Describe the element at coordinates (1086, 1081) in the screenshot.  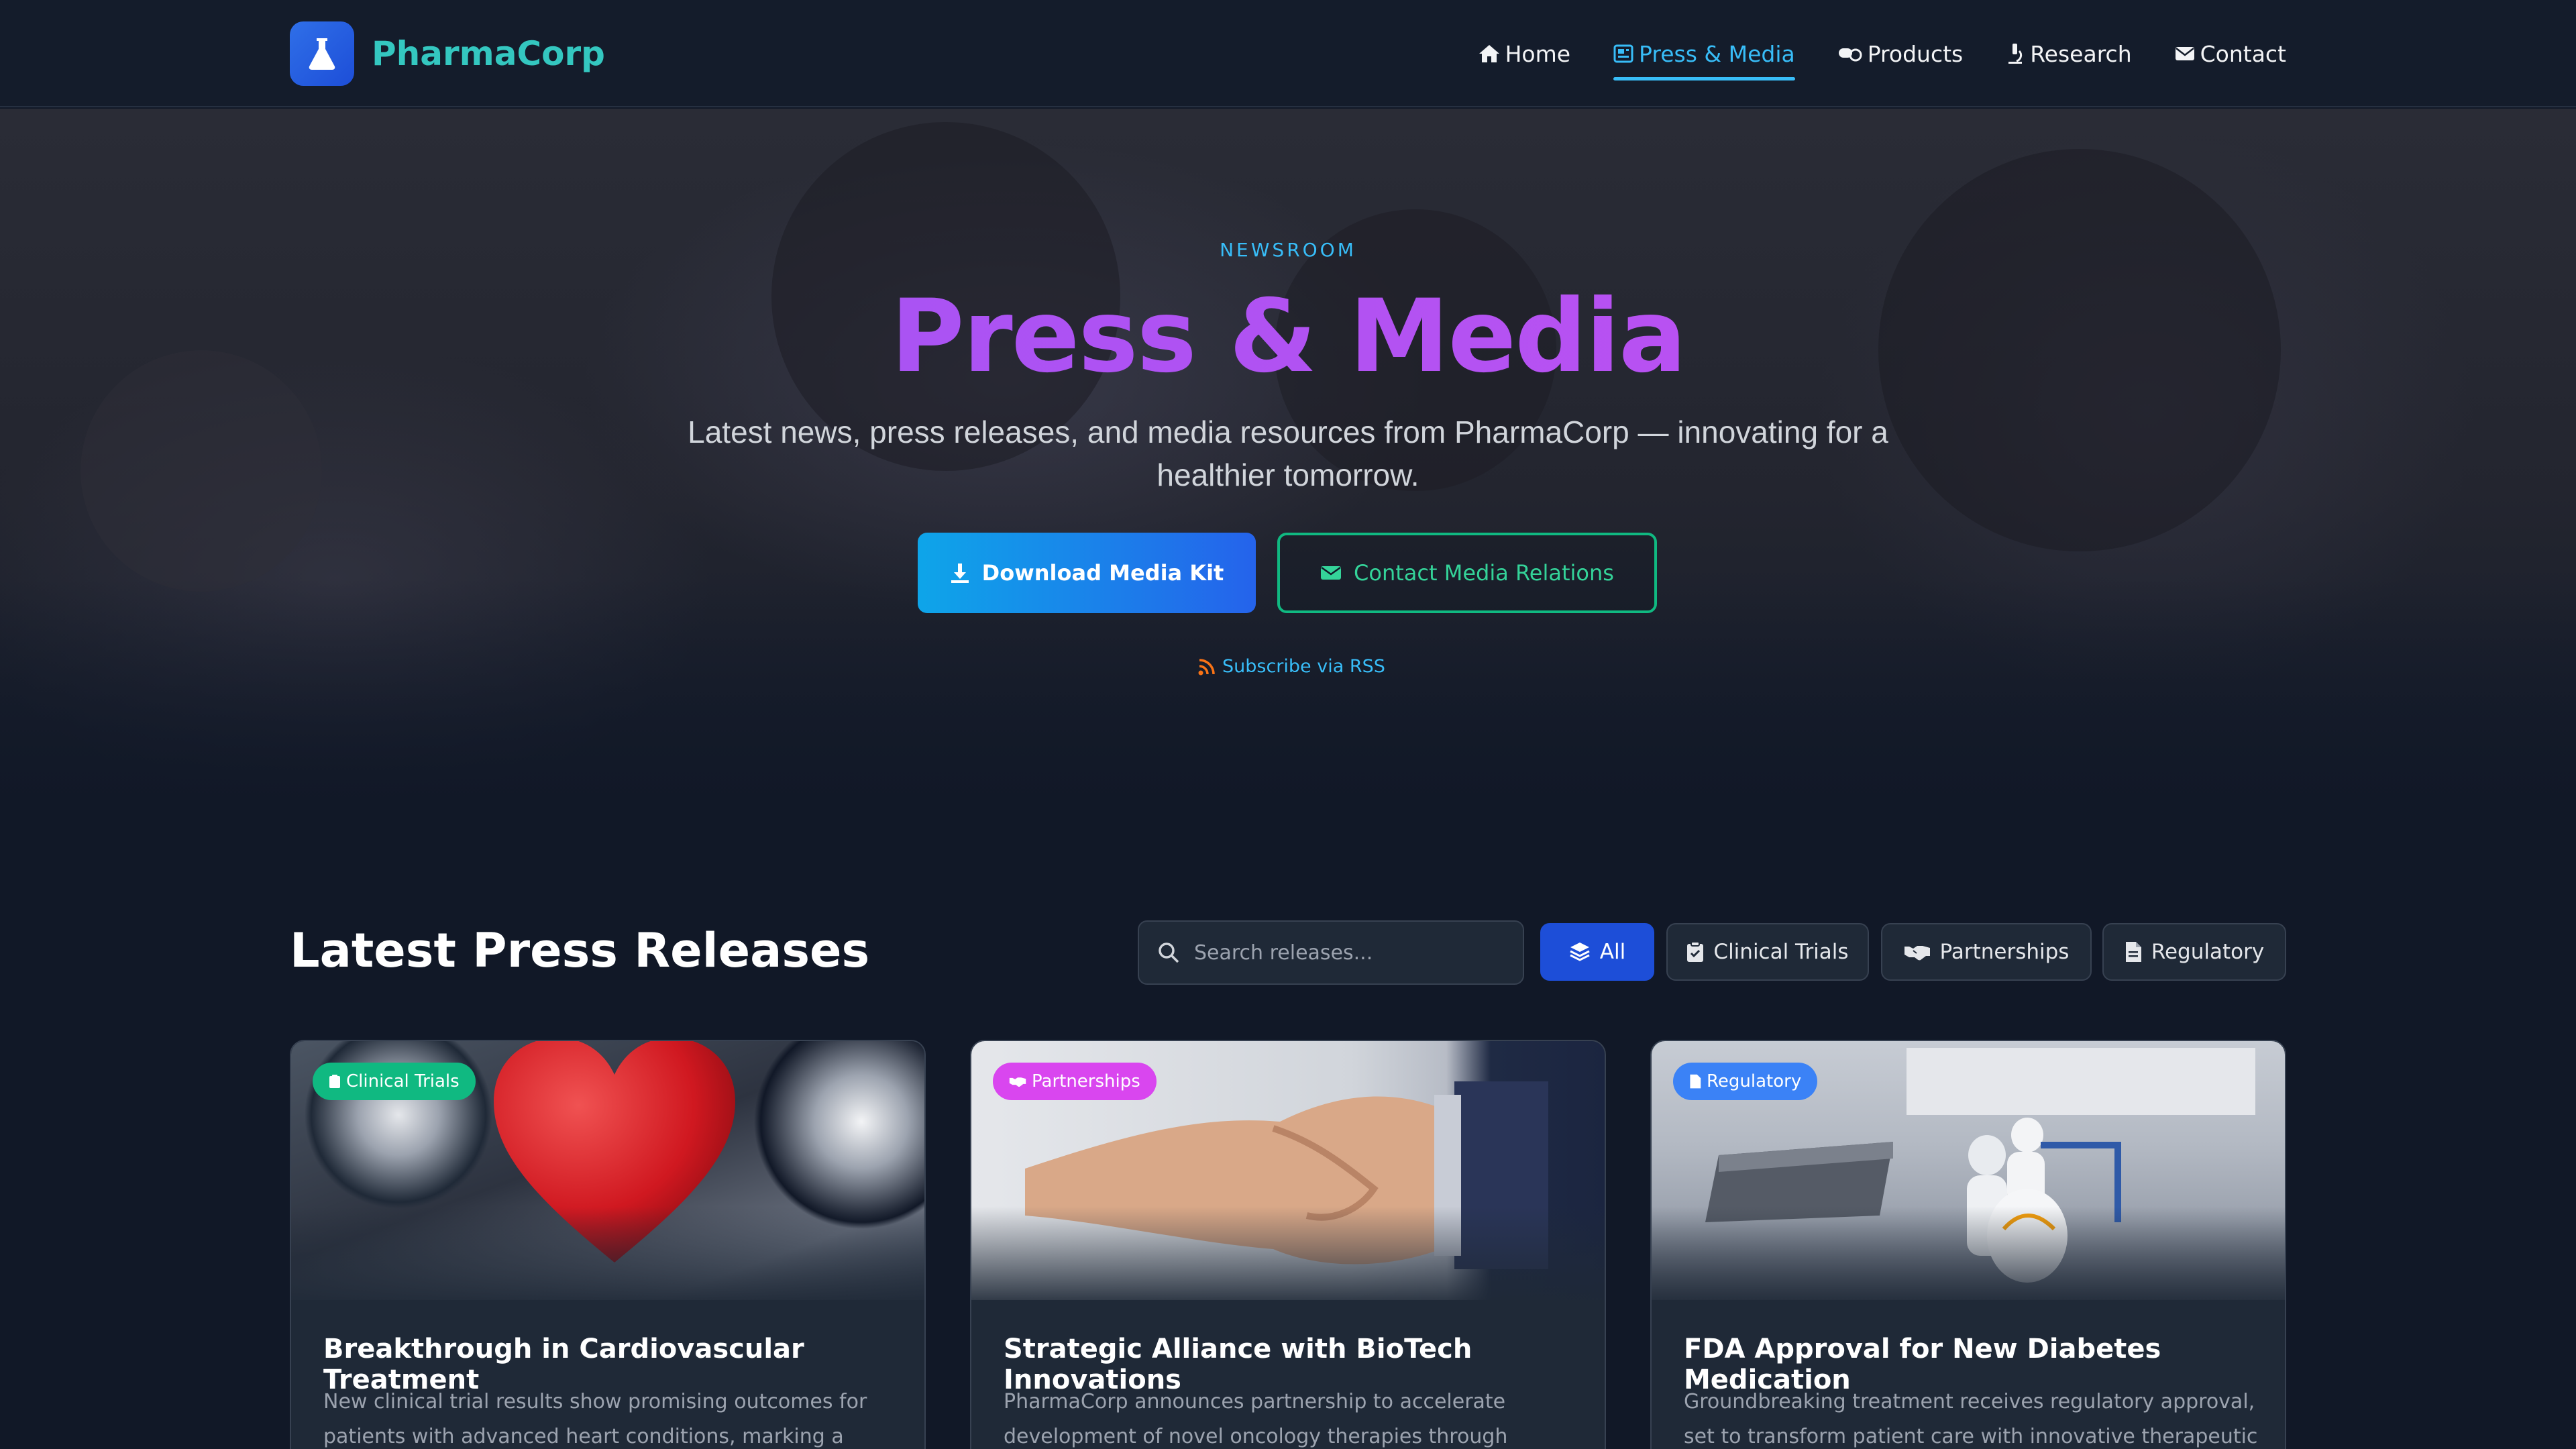
I see `category-badge-label: Partnerships` at that location.